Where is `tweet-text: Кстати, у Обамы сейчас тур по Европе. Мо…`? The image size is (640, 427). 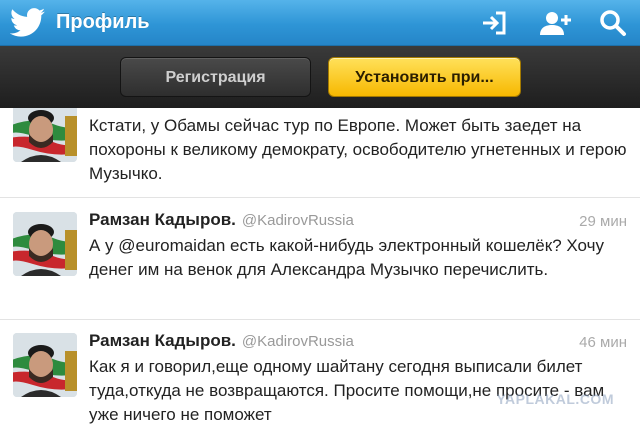
tweet-text: Кстати, у Обамы сейчас тур по Европе. Мо… is located at coordinates (358, 149).